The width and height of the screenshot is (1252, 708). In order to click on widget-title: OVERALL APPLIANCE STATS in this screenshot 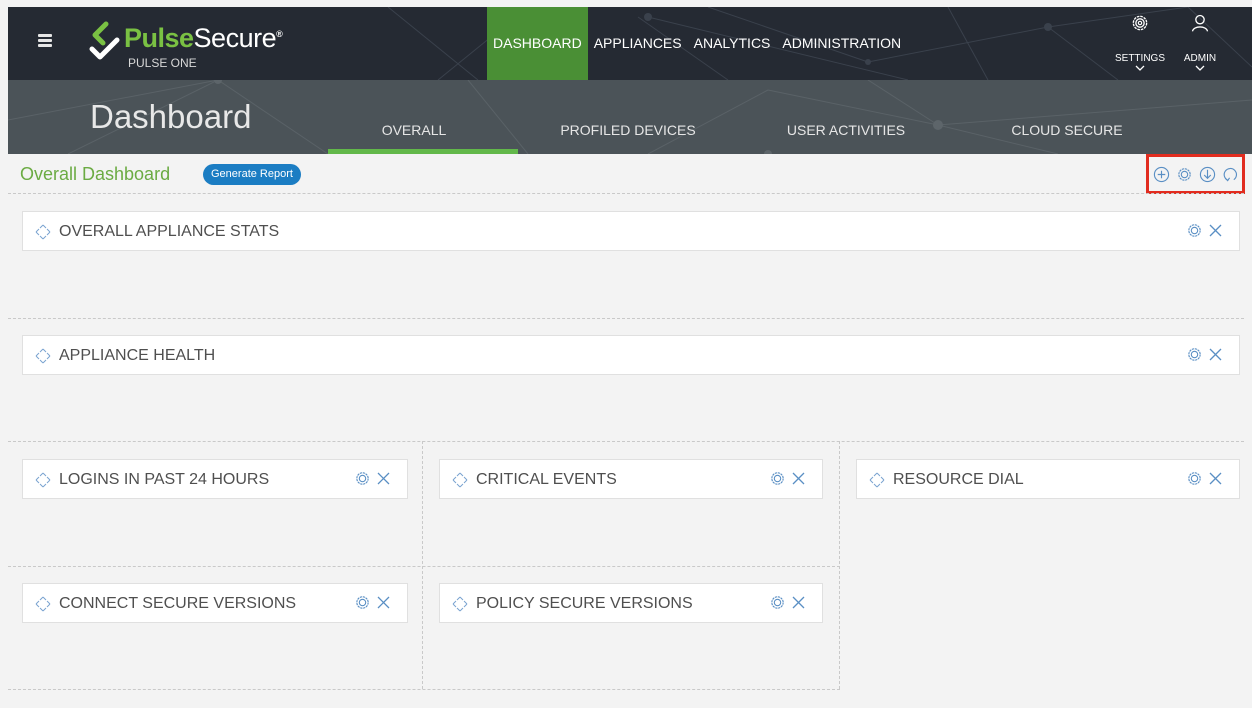, I will do `click(169, 231)`.